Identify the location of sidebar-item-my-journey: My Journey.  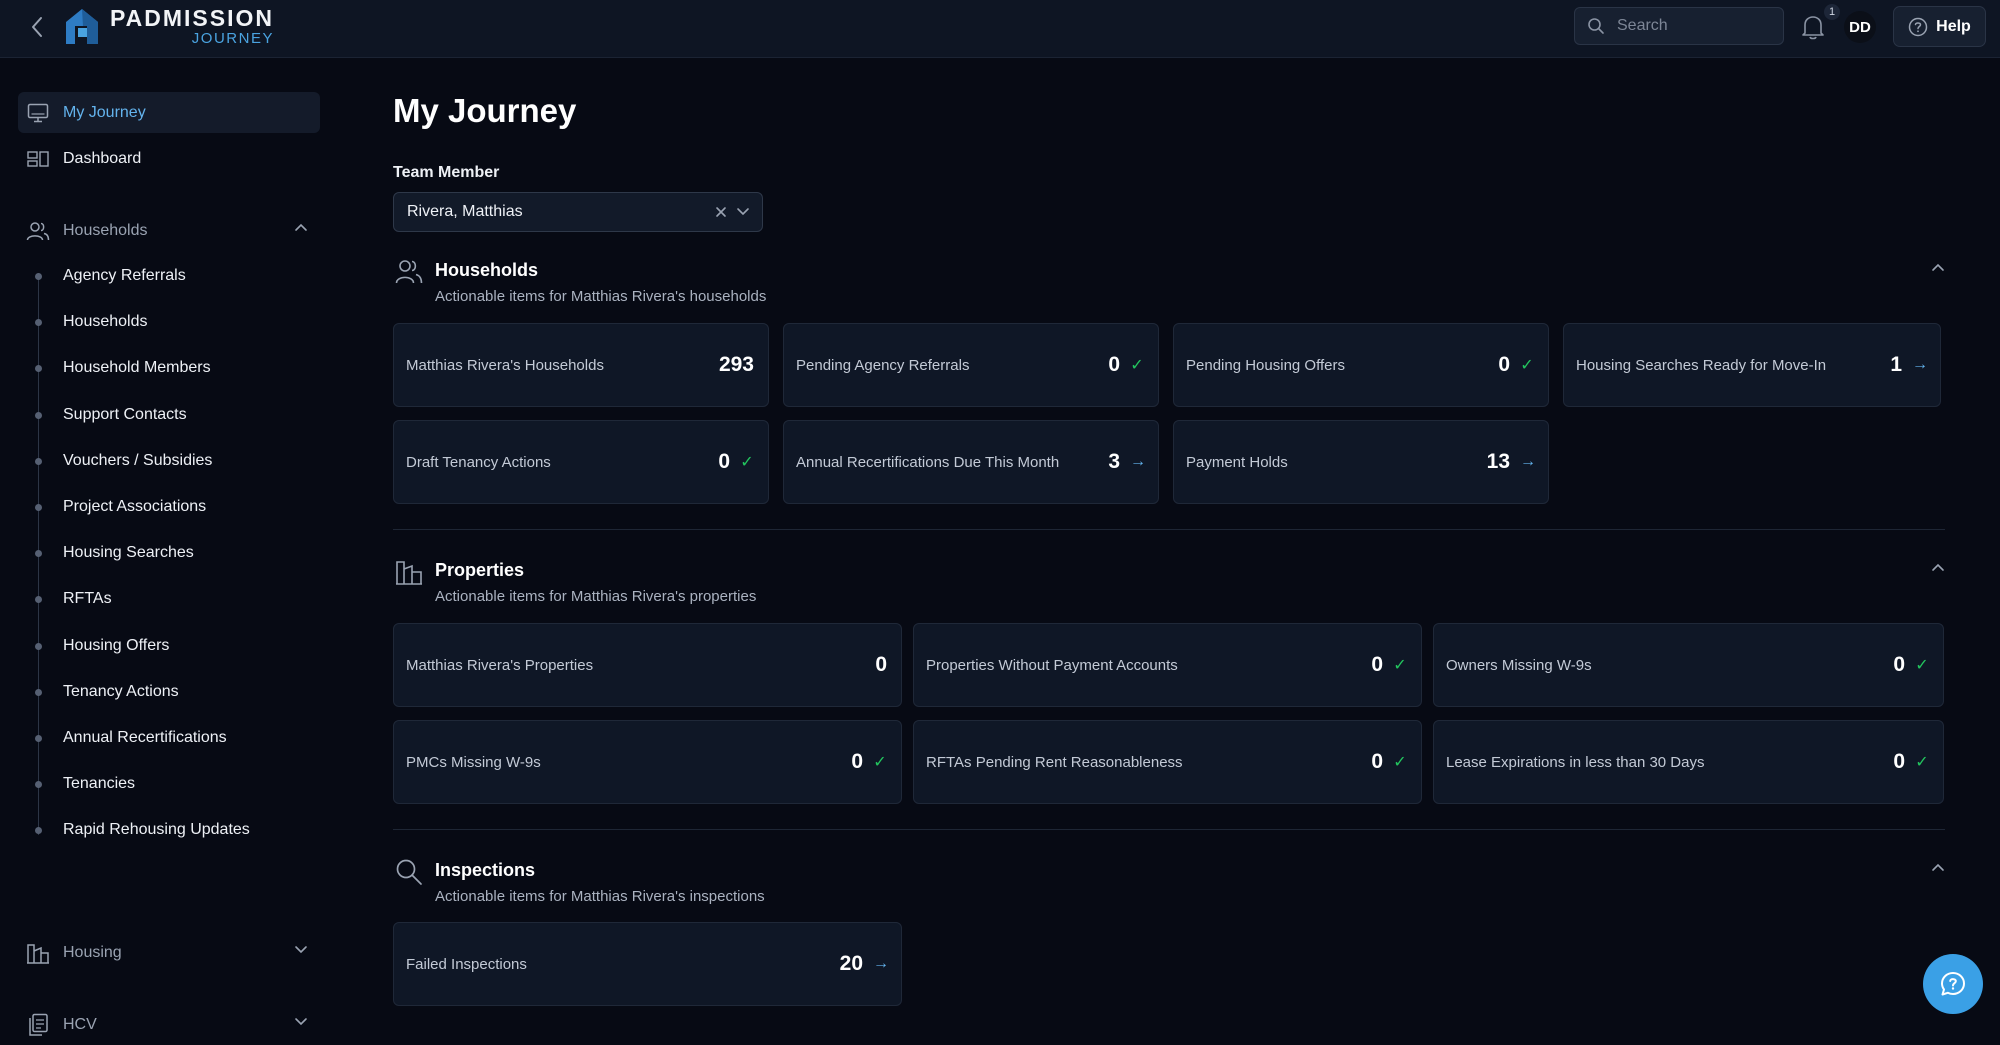
(169, 112).